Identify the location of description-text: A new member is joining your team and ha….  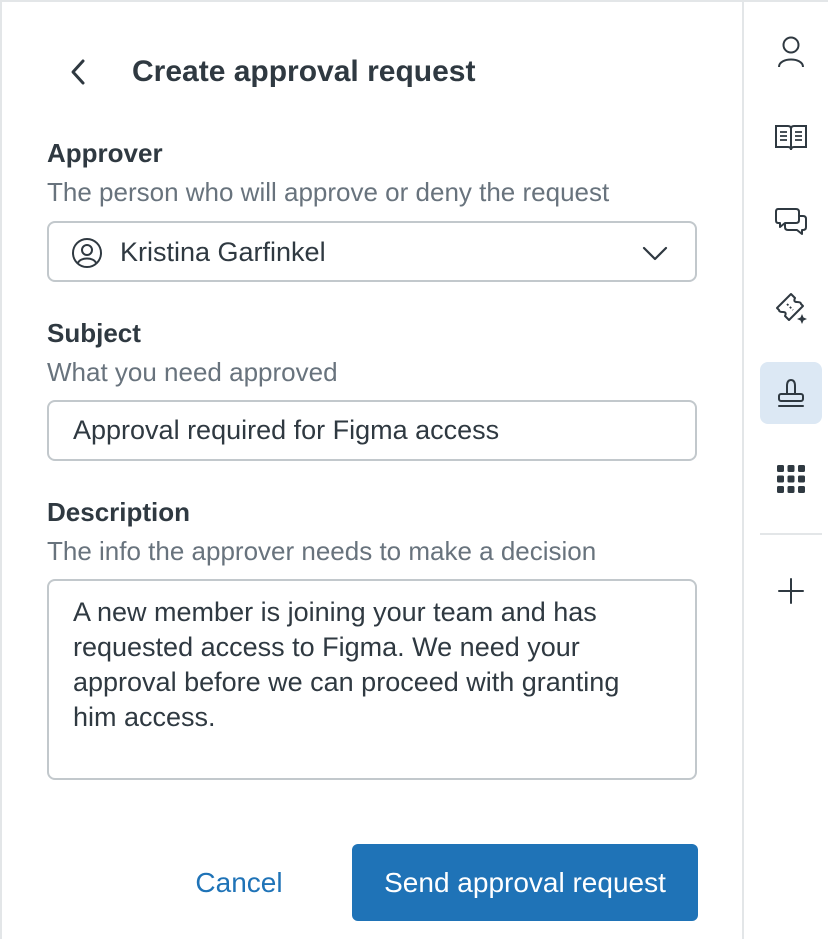
(350, 664).